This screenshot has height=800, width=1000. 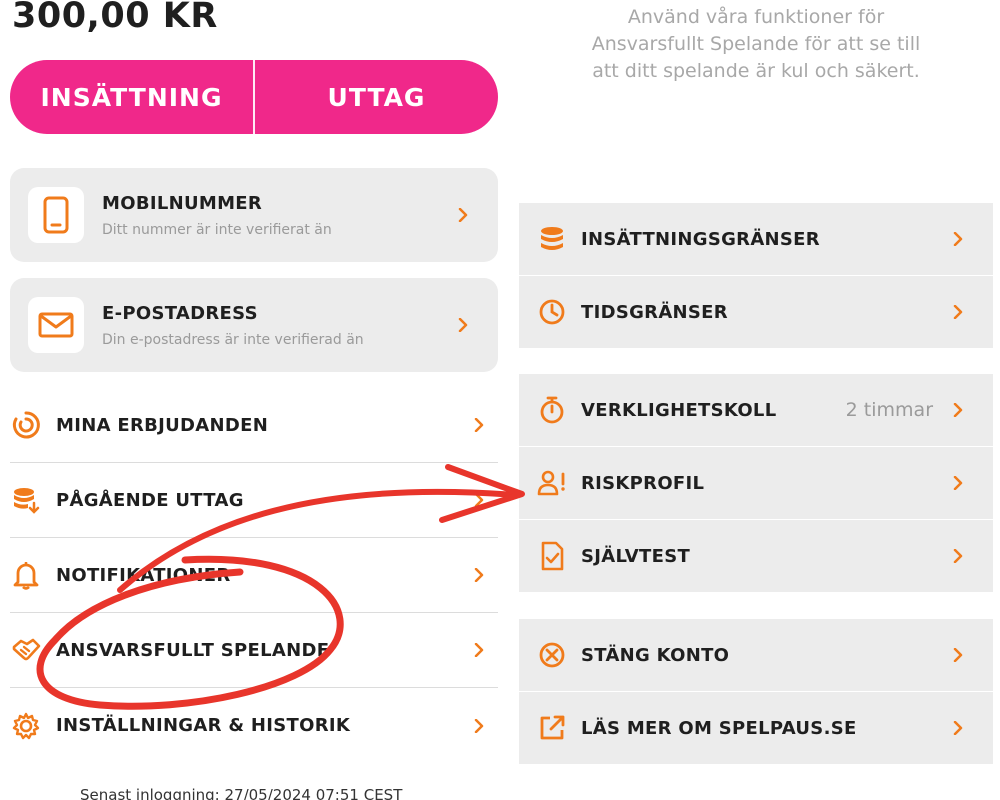 I want to click on deposit-limits-item: INSÄTTNINGSGRÄNSER, so click(x=756, y=239).